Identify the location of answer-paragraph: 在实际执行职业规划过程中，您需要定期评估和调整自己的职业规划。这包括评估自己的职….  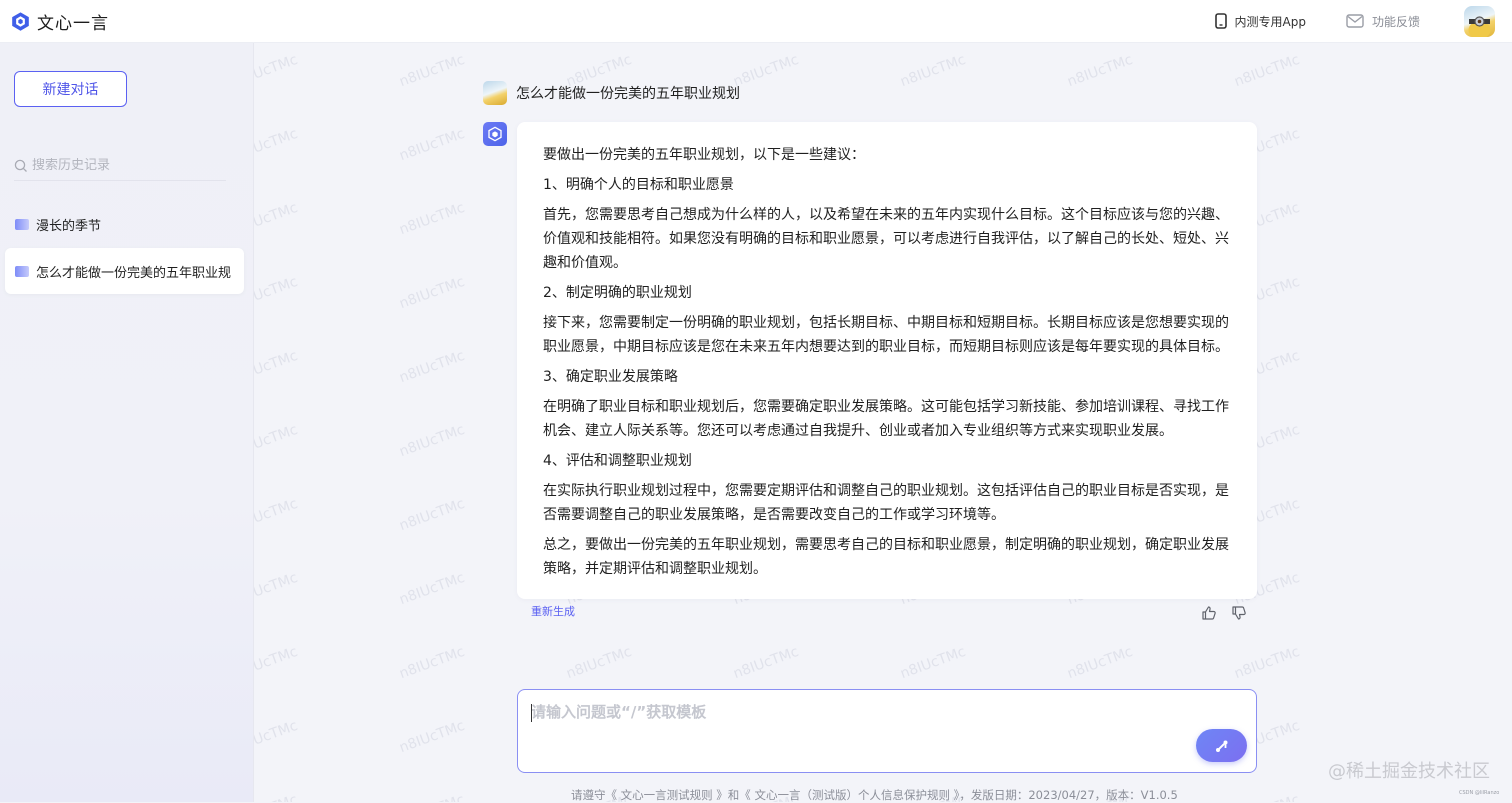
(886, 503).